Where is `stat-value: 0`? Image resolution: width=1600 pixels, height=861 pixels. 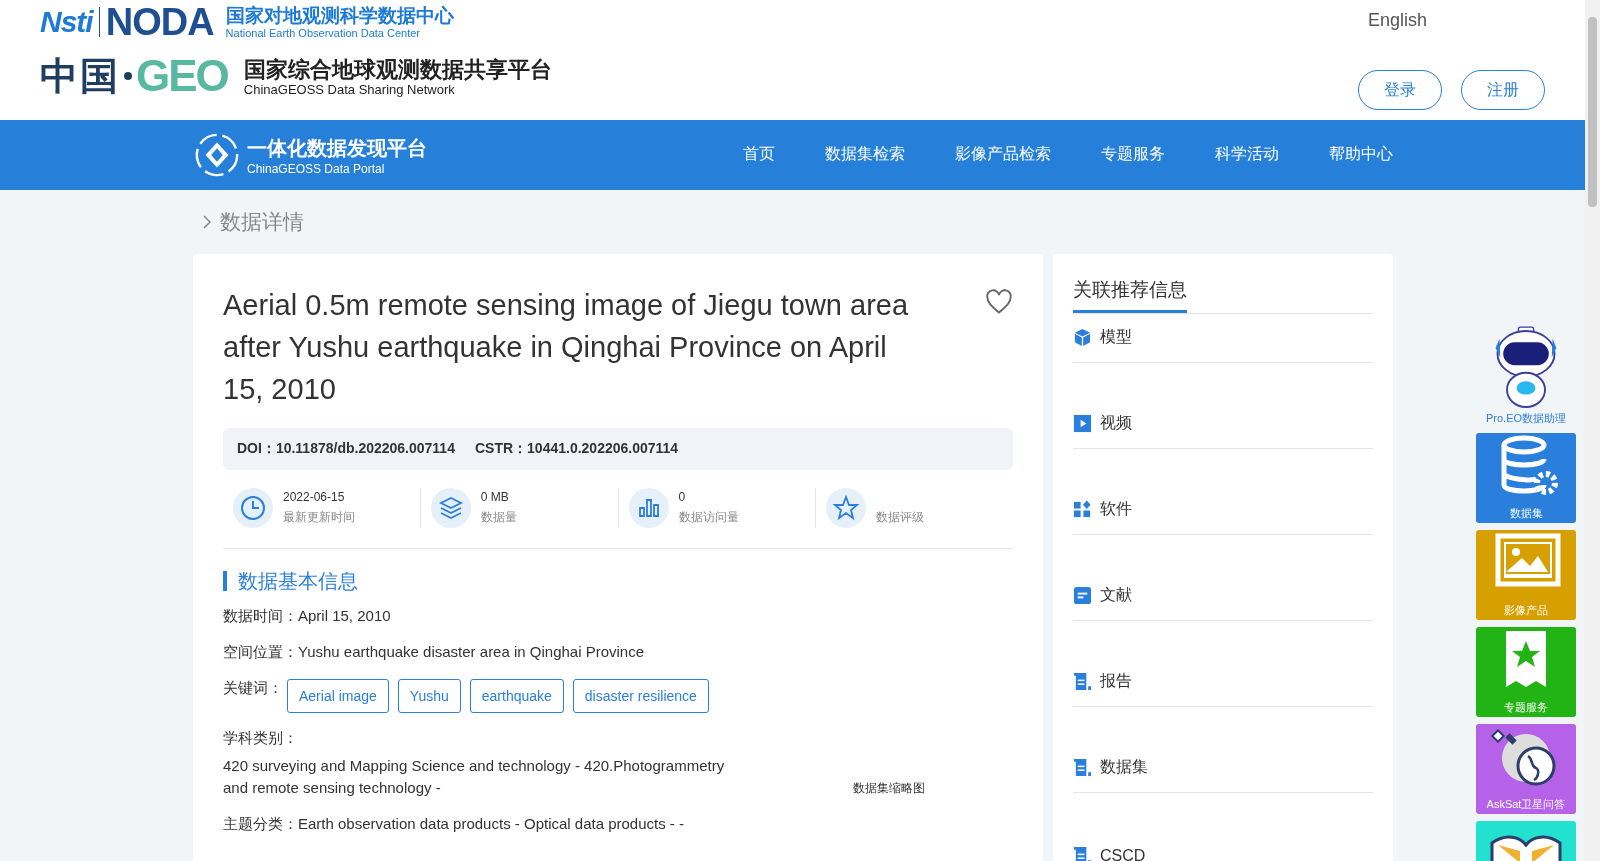 stat-value: 0 is located at coordinates (682, 497).